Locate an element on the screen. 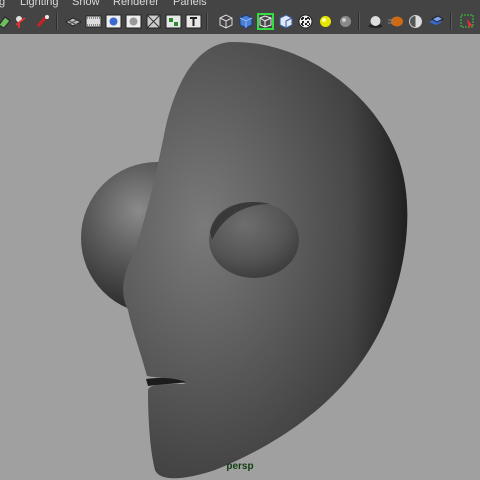 The height and width of the screenshot is (480, 480). use-lights-icon is located at coordinates (325, 21).